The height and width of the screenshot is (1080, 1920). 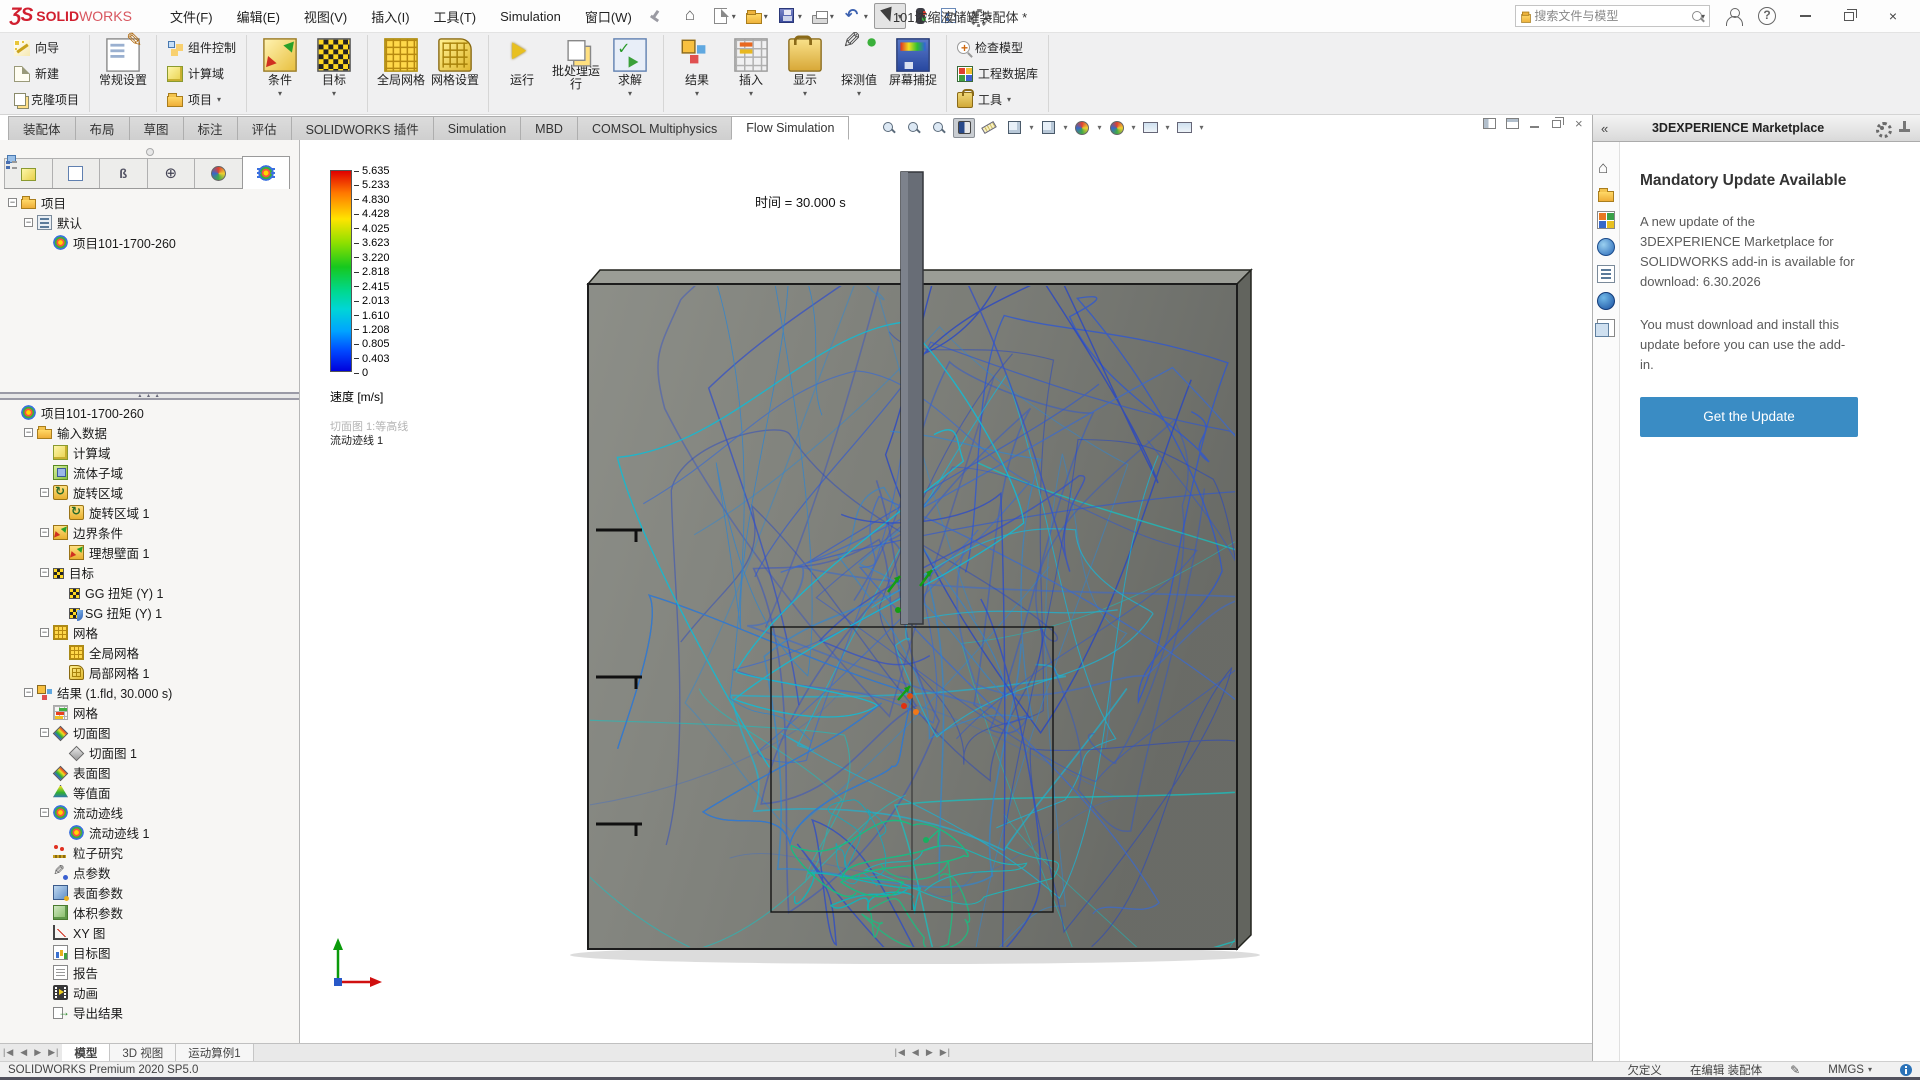 I want to click on tree-item: 报告, so click(x=149, y=972).